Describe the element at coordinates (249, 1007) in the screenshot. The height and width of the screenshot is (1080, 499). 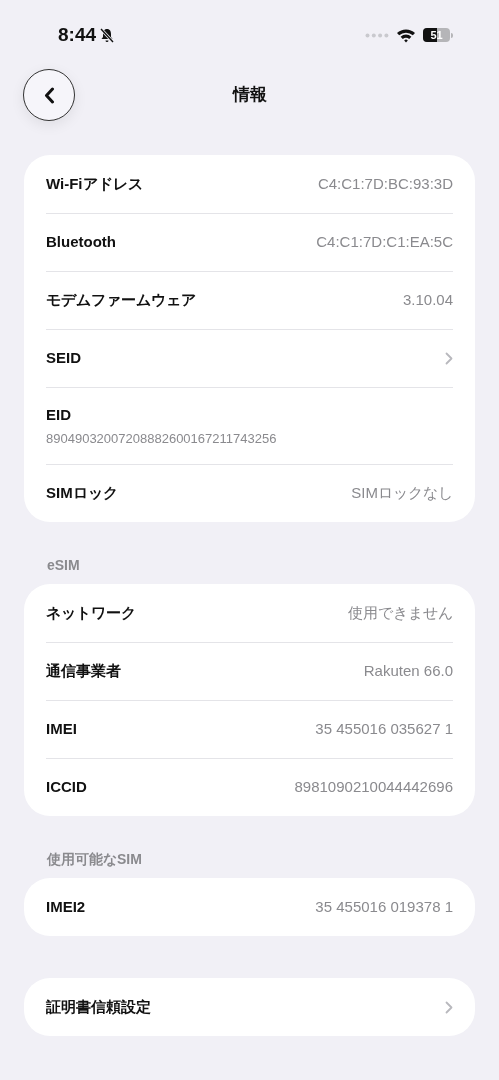
I see `list-row: 証明書信頼設定` at that location.